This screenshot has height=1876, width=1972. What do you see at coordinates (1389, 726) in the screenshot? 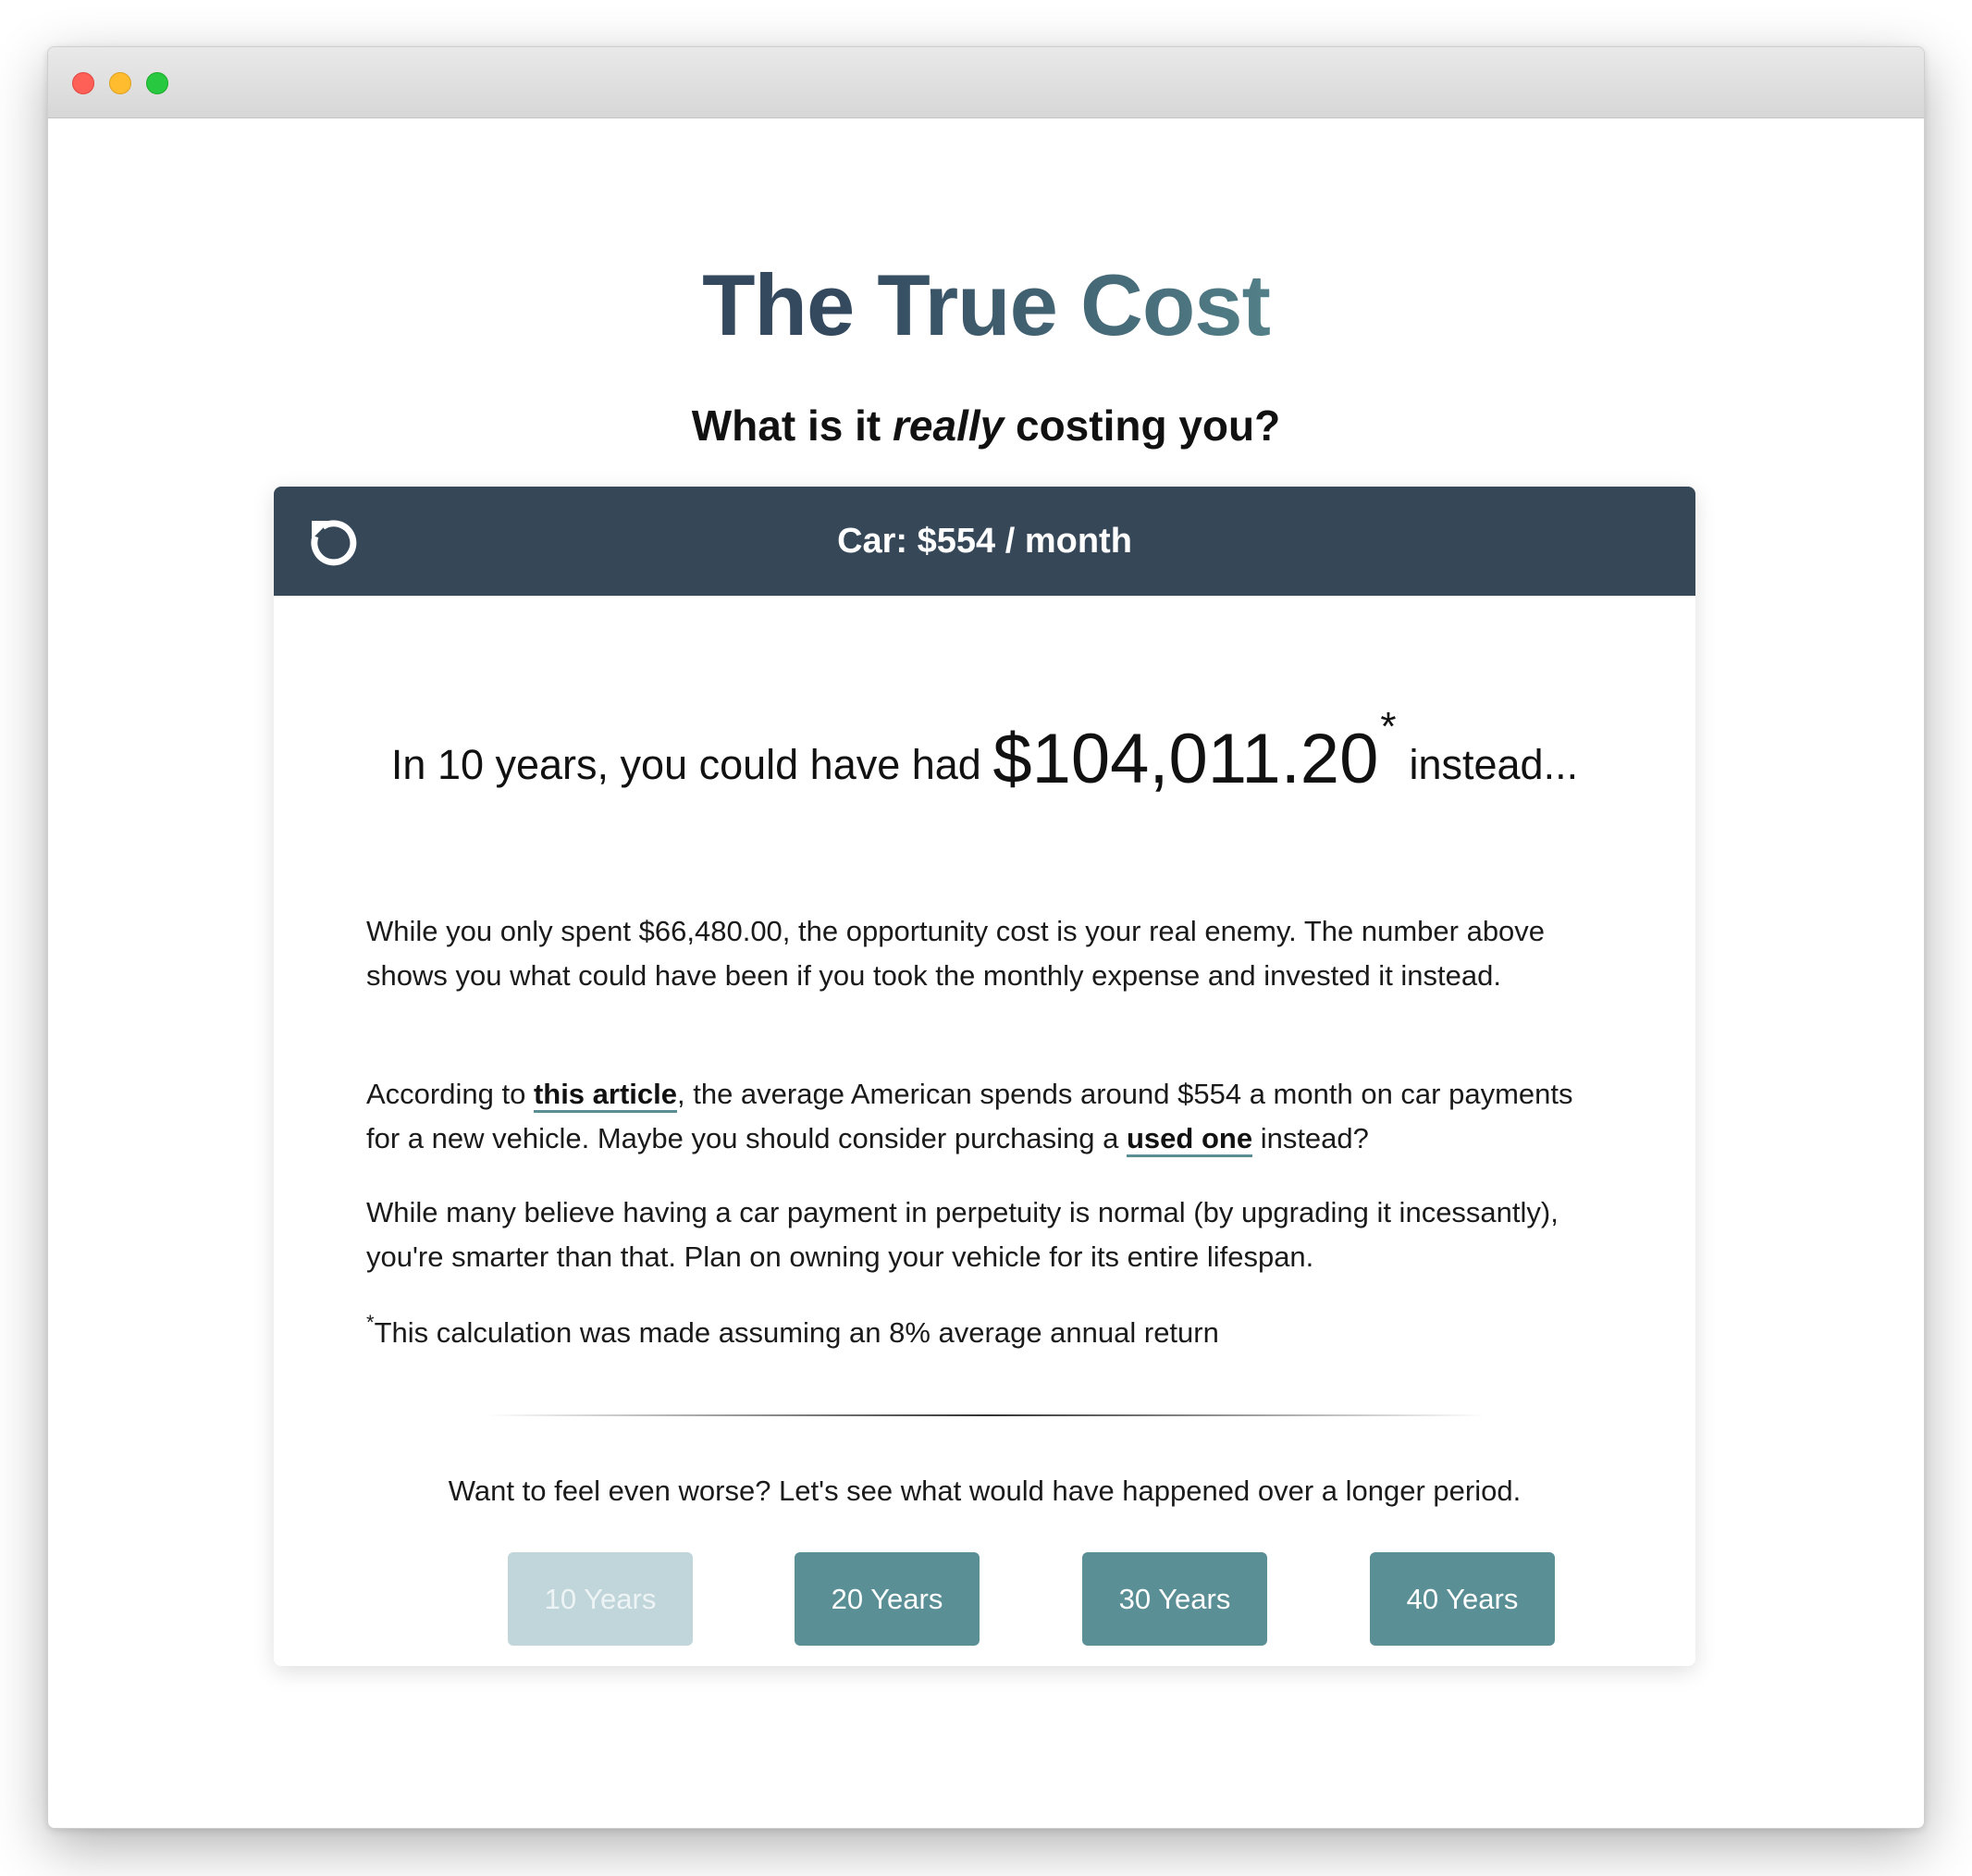
I see `headline-asterisk: *` at bounding box center [1389, 726].